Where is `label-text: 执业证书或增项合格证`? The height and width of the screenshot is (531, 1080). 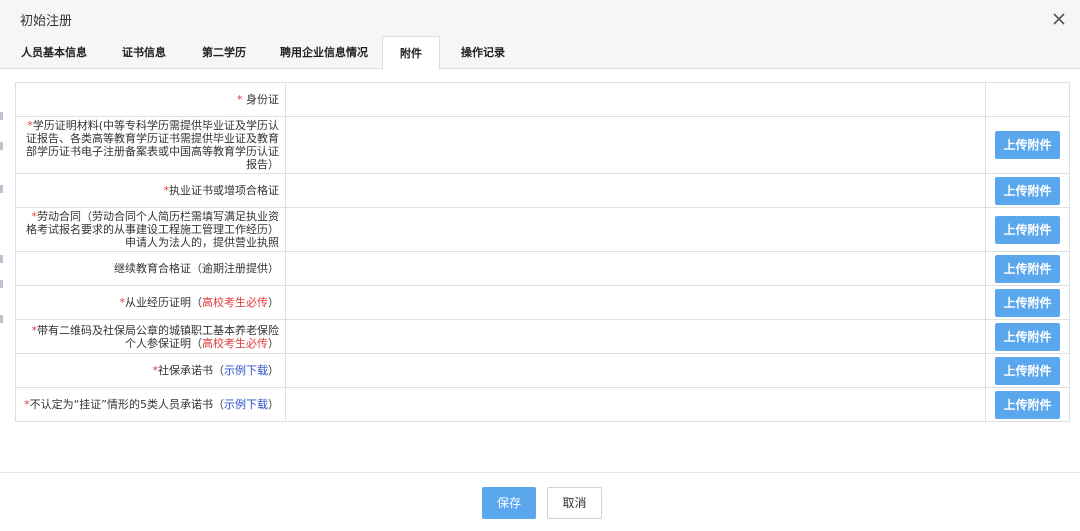 label-text: 执业证书或增项合格证 is located at coordinates (224, 190).